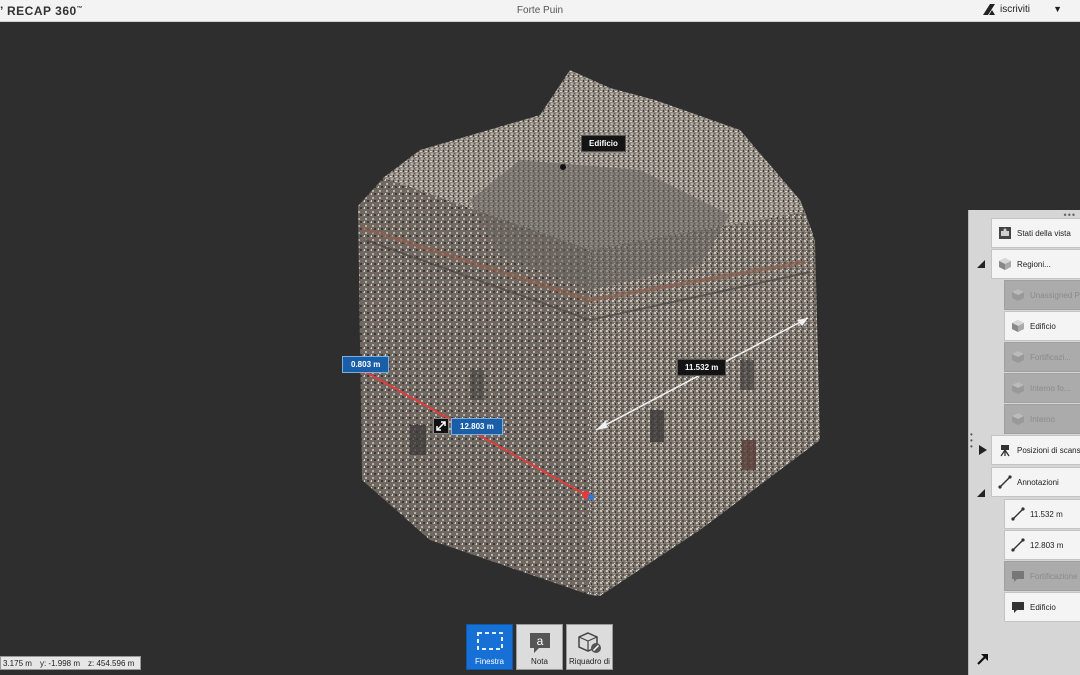 The height and width of the screenshot is (675, 1080). I want to click on panel-item-label: Annotazioni, so click(1038, 482).